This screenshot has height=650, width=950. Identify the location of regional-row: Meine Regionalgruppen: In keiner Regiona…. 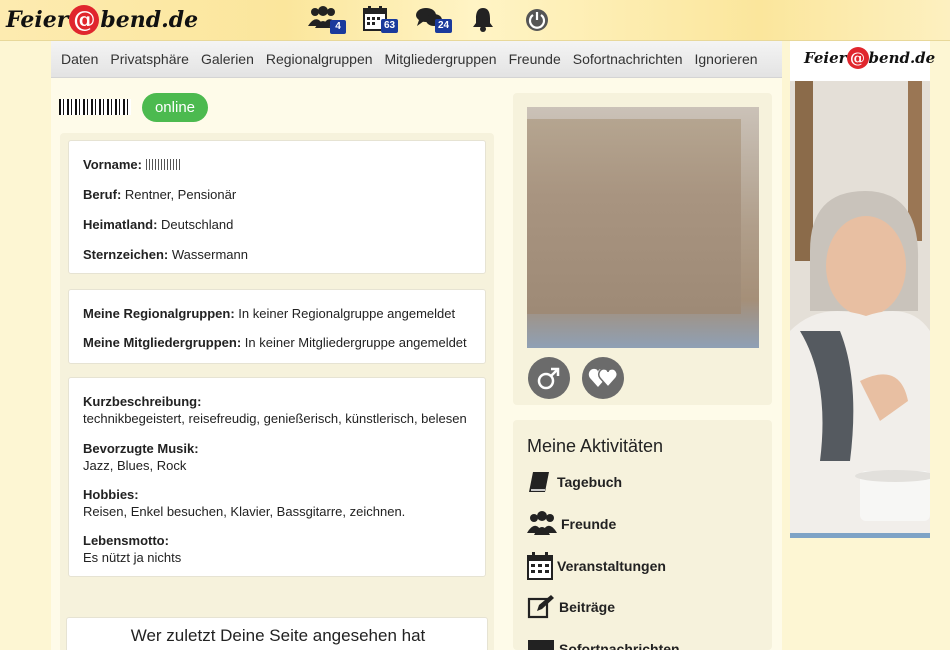
(269, 313).